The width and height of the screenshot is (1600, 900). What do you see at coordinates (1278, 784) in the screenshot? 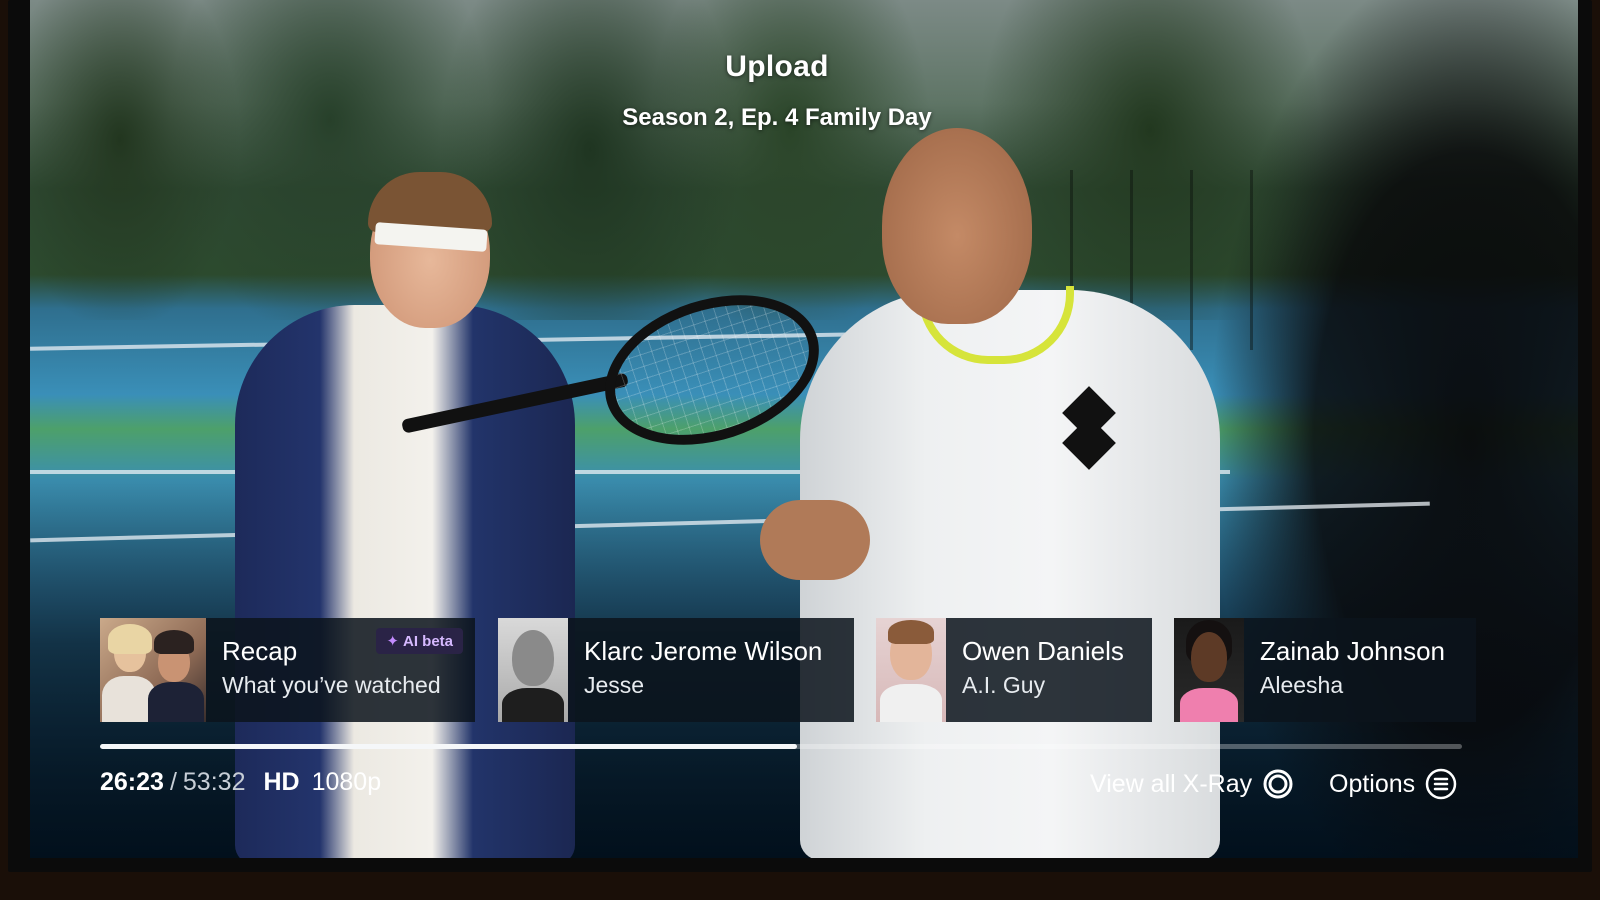
I see `xray-ring-icon` at bounding box center [1278, 784].